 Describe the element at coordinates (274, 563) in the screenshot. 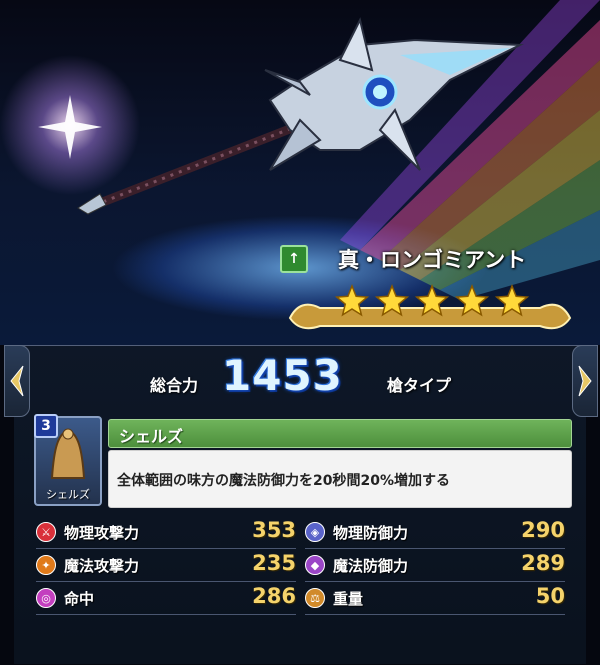

I see `stat-value: 235` at that location.